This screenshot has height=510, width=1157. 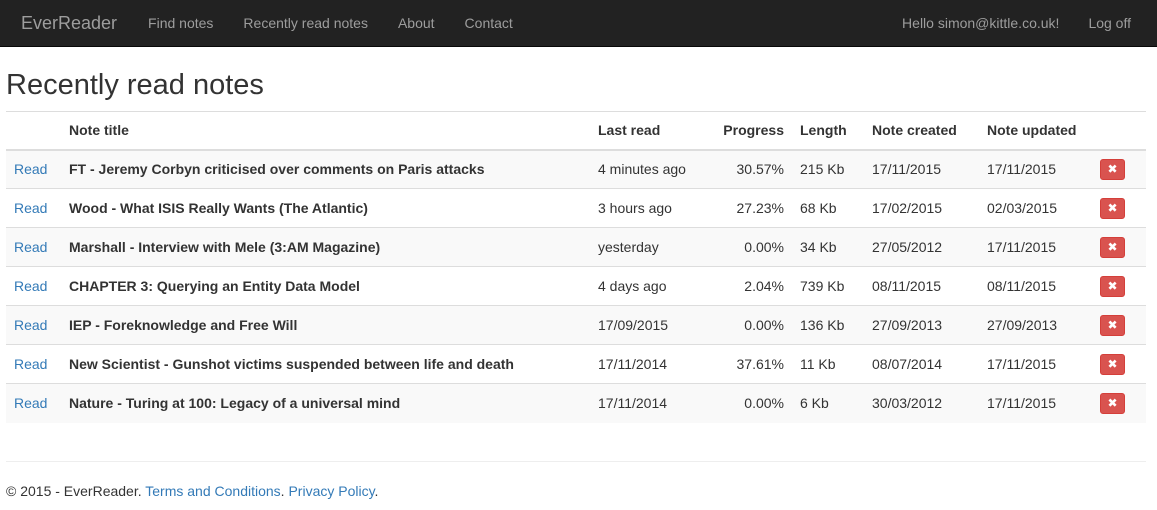 What do you see at coordinates (828, 286) in the screenshot?
I see `length: 739 Kb` at bounding box center [828, 286].